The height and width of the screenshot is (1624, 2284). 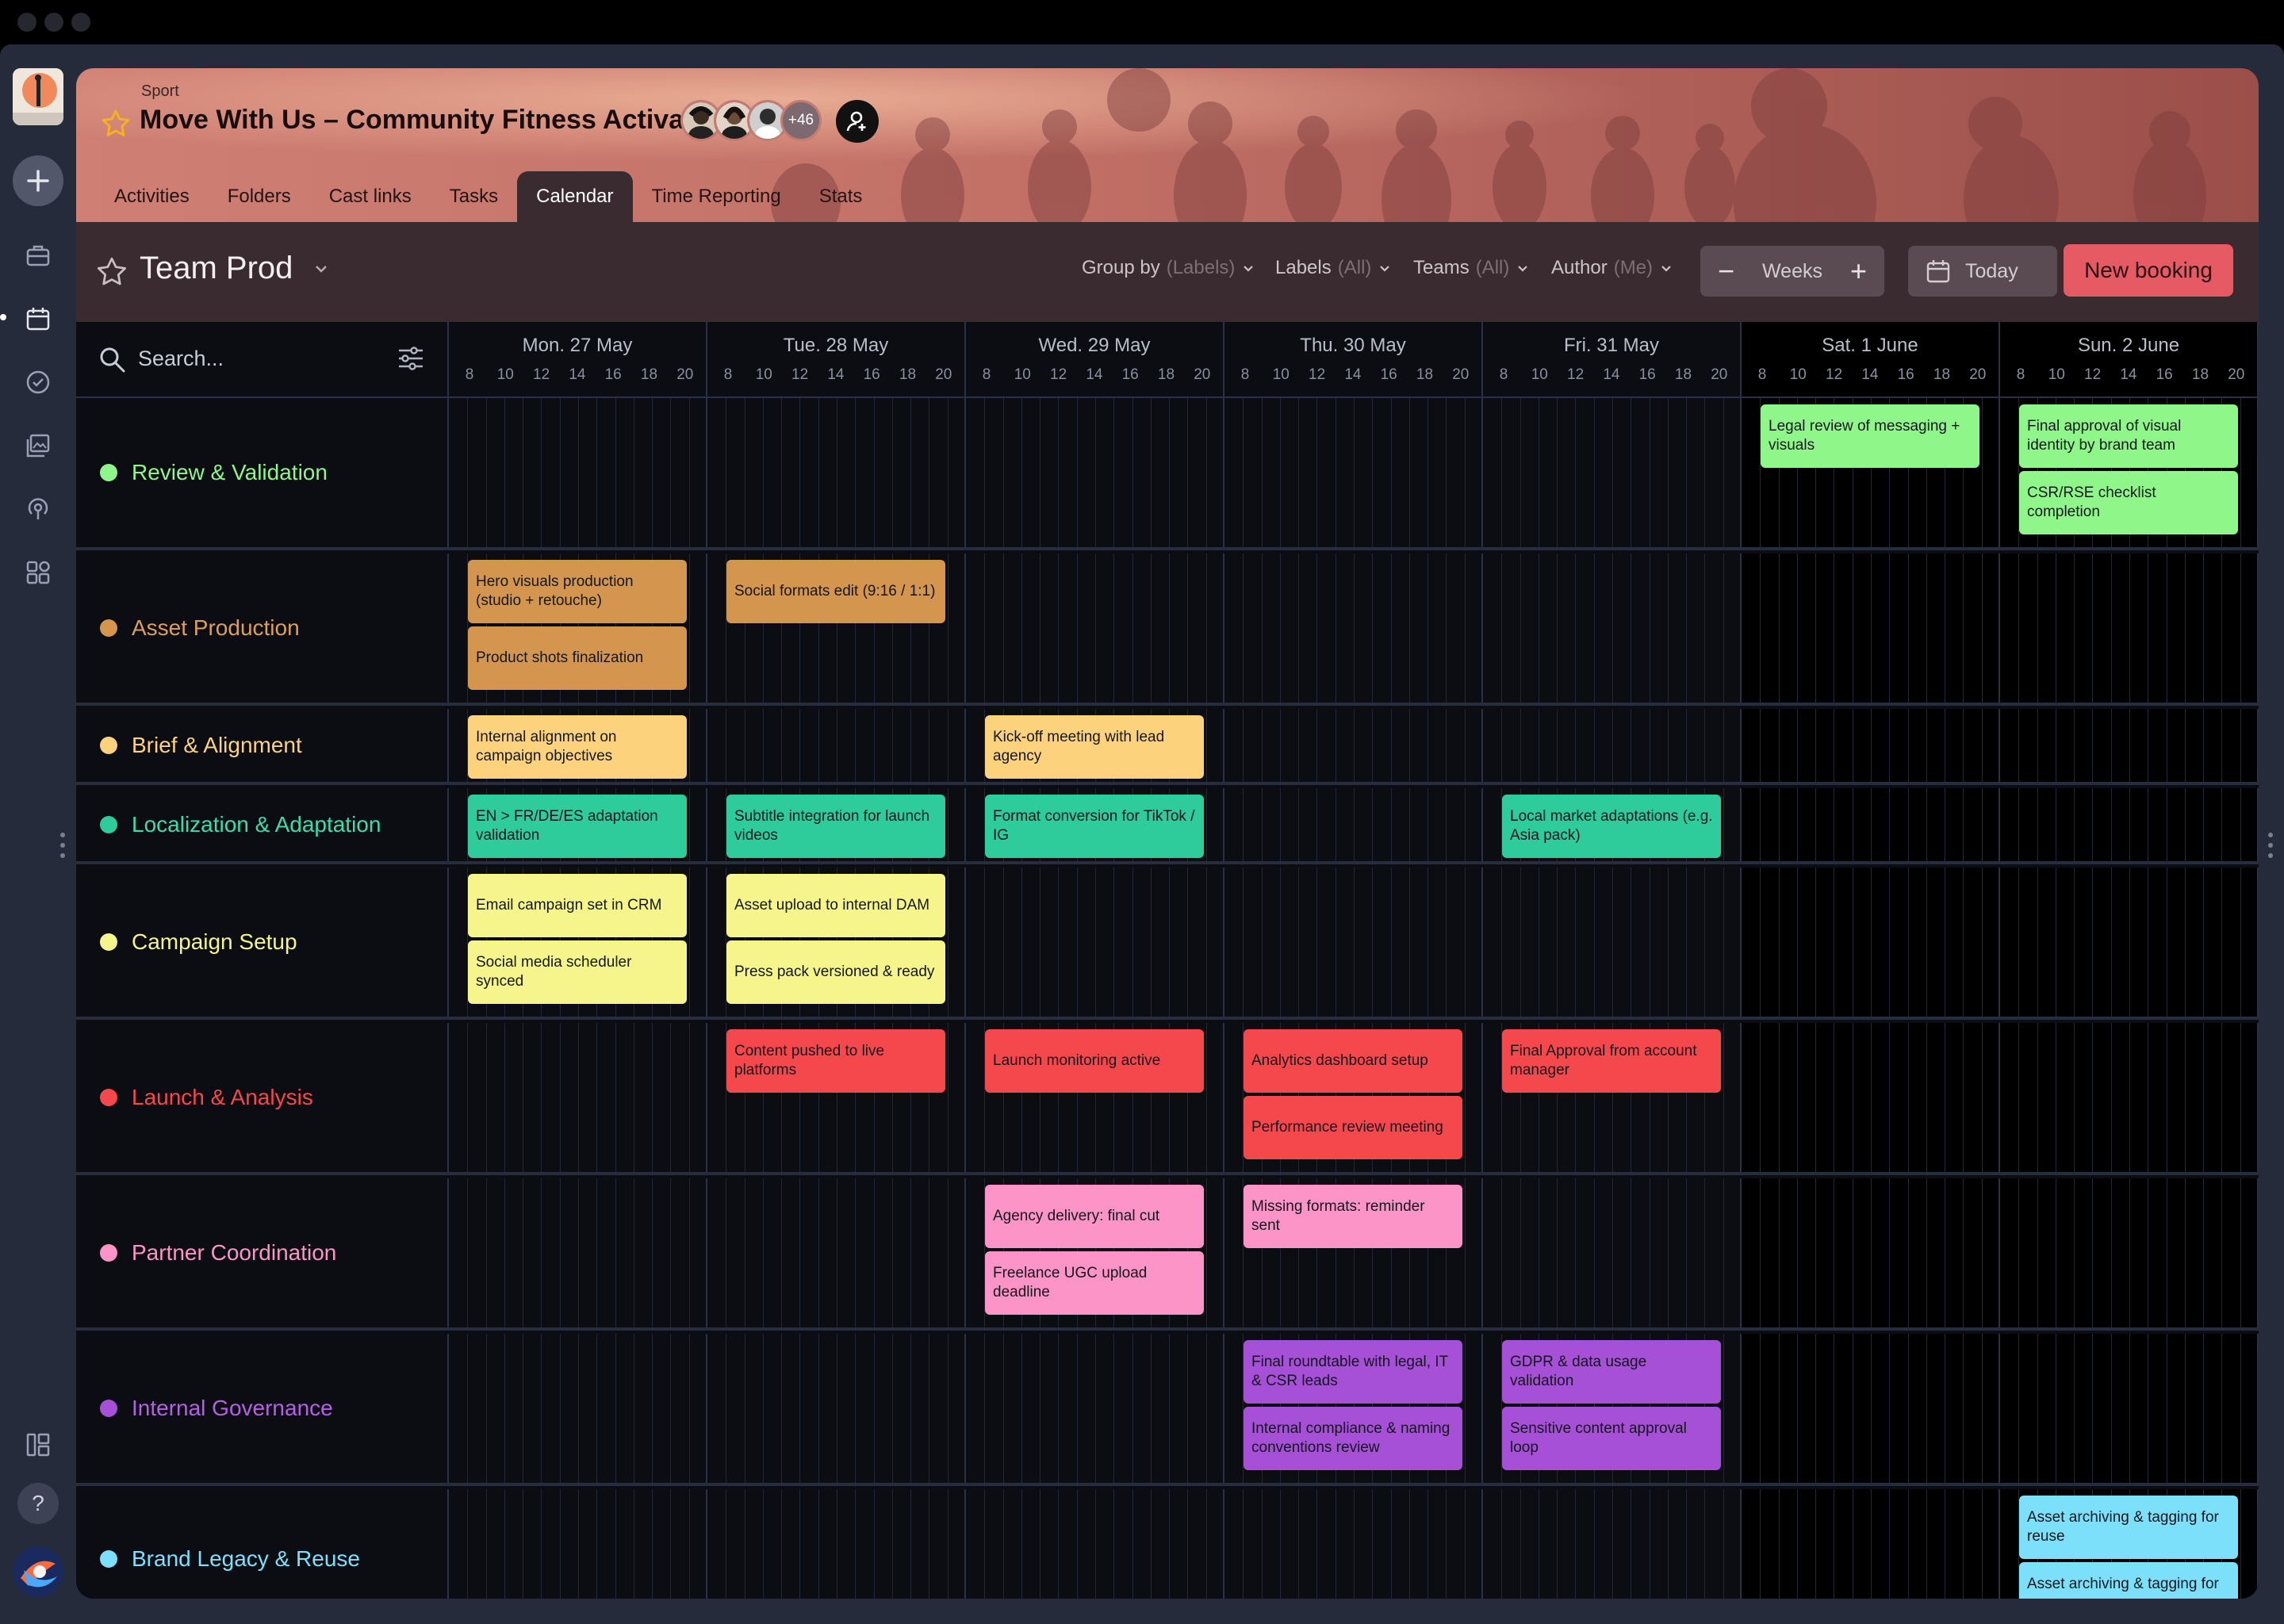 I want to click on booking-event: Social media scheduler synced, so click(x=577, y=972).